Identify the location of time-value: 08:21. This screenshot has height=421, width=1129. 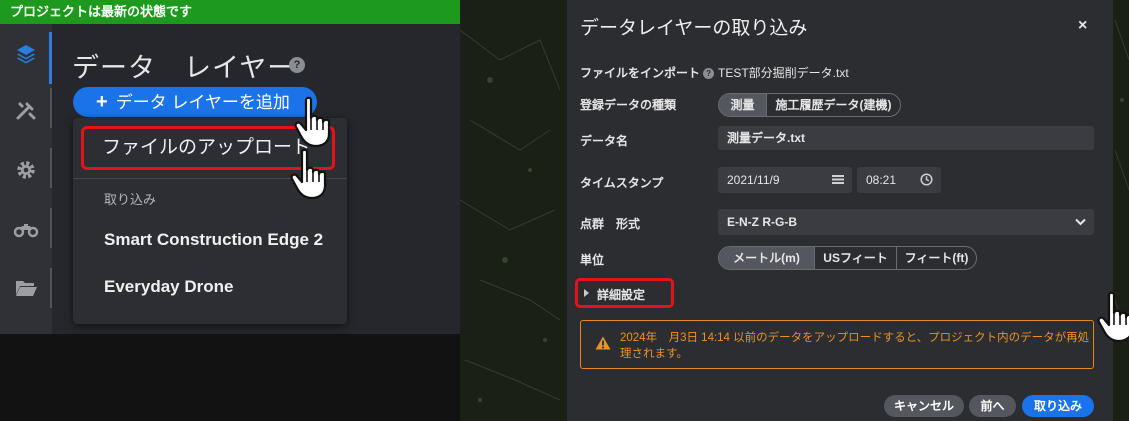
(881, 180).